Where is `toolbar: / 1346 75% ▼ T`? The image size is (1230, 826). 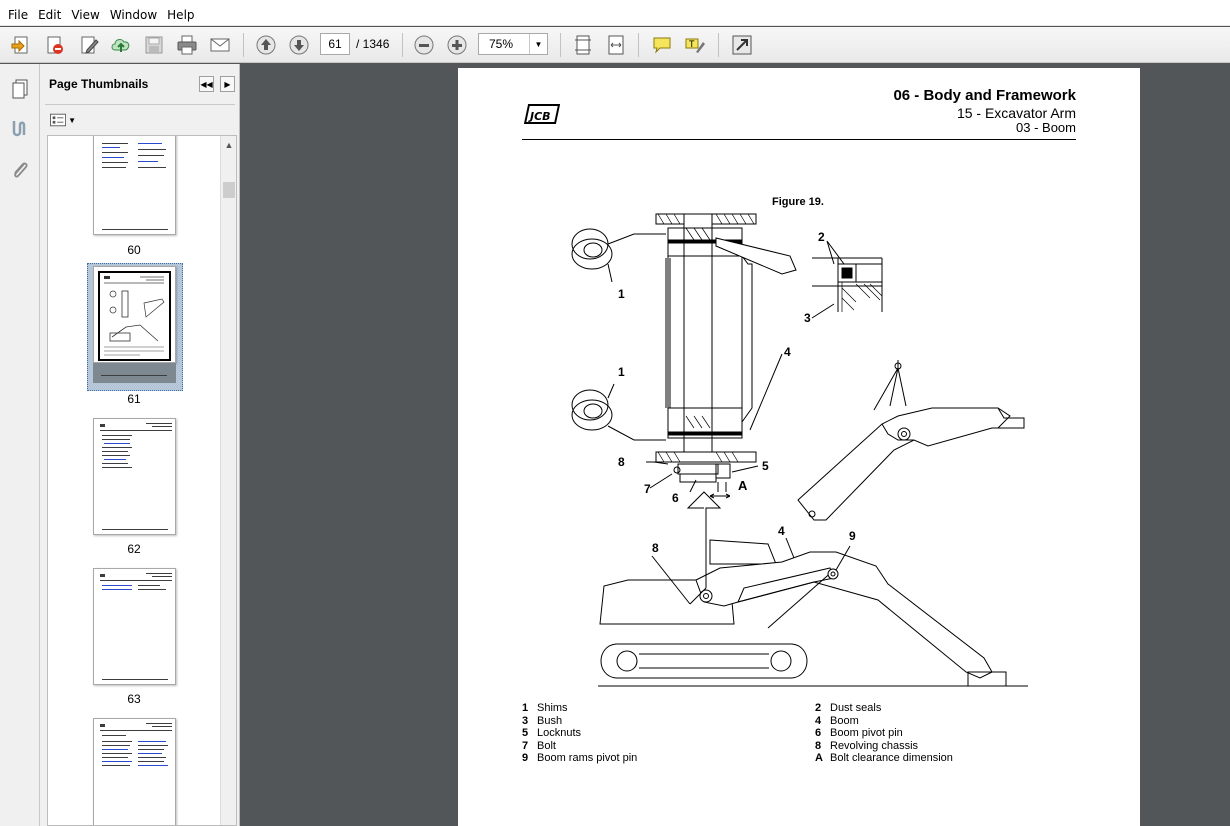
toolbar: / 1346 75% ▼ T is located at coordinates (615, 45).